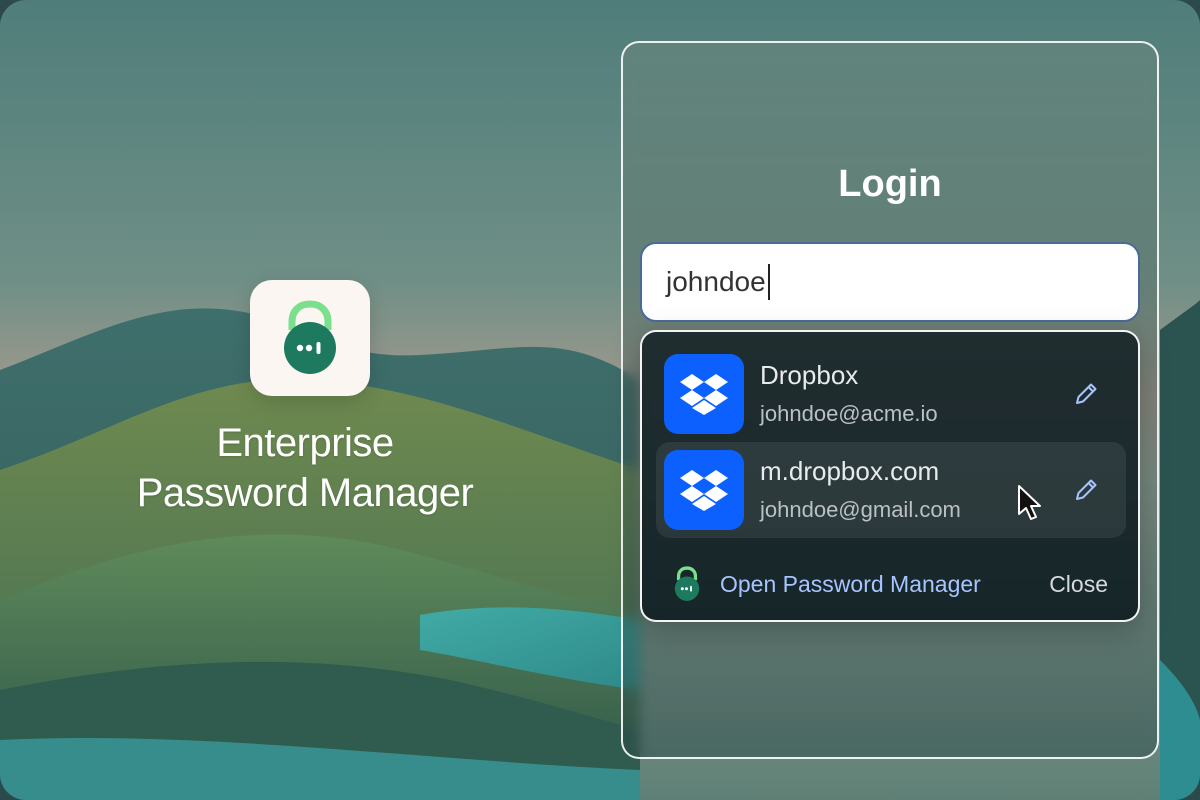  What do you see at coordinates (305, 443) in the screenshot?
I see `app-name-line1: Enterprise` at bounding box center [305, 443].